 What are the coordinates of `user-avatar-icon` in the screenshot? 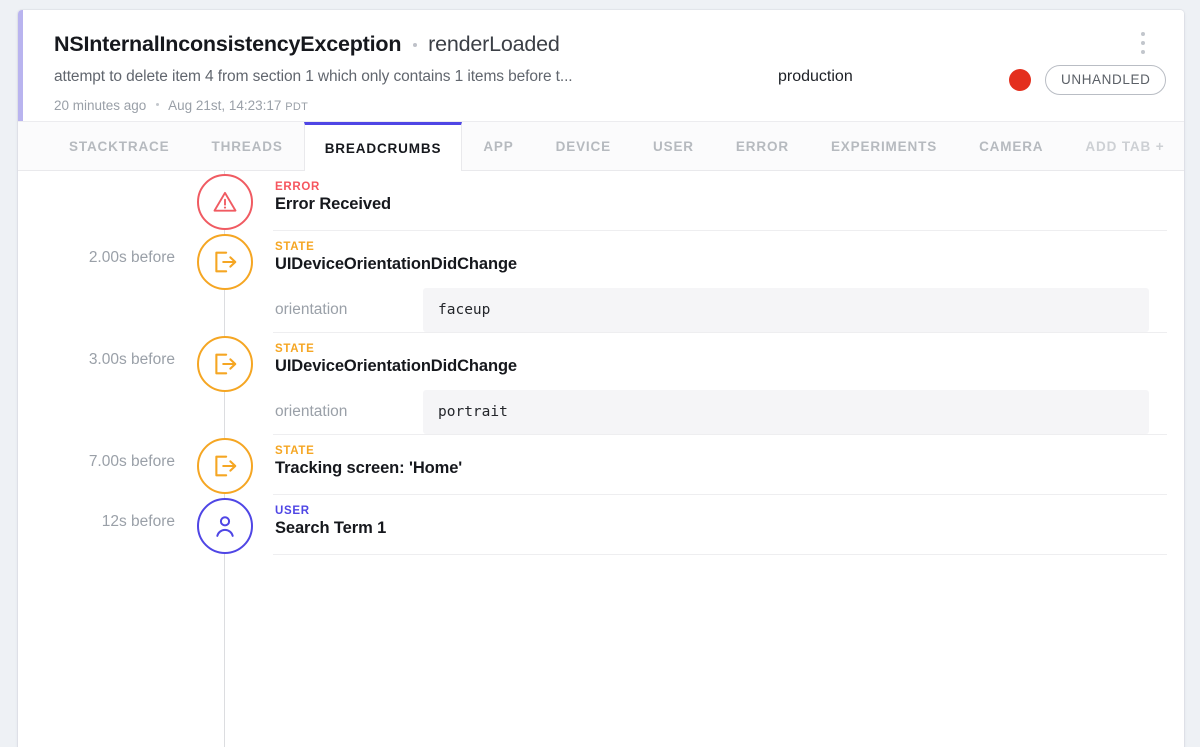 It's located at (225, 526).